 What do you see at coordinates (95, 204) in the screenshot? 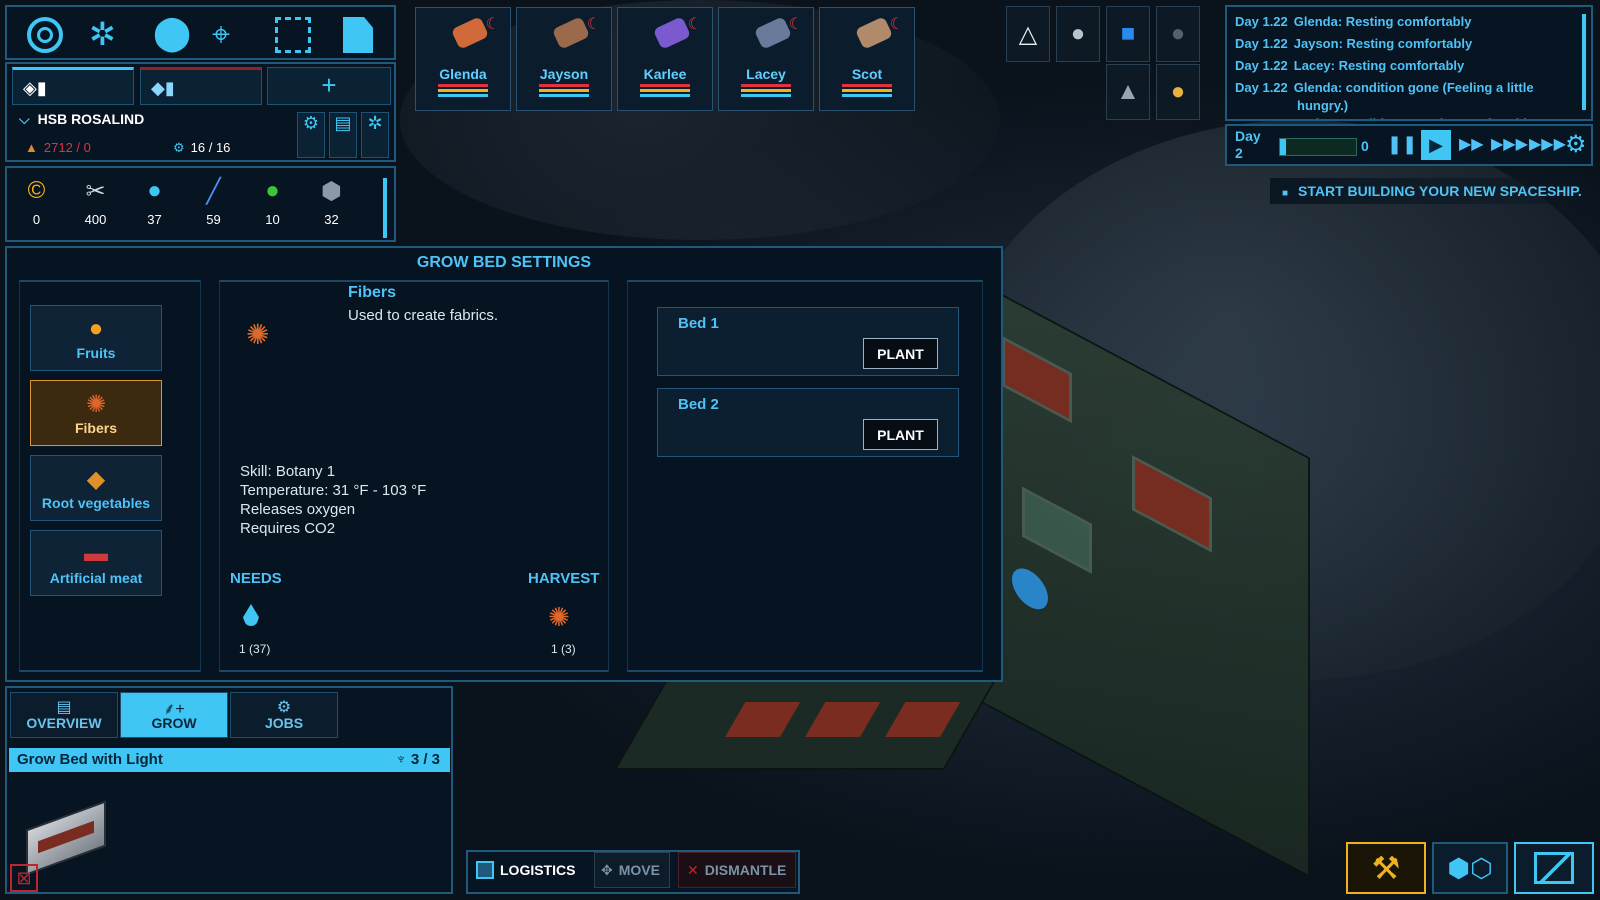
I see `resource-tools: ✂ 400` at bounding box center [95, 204].